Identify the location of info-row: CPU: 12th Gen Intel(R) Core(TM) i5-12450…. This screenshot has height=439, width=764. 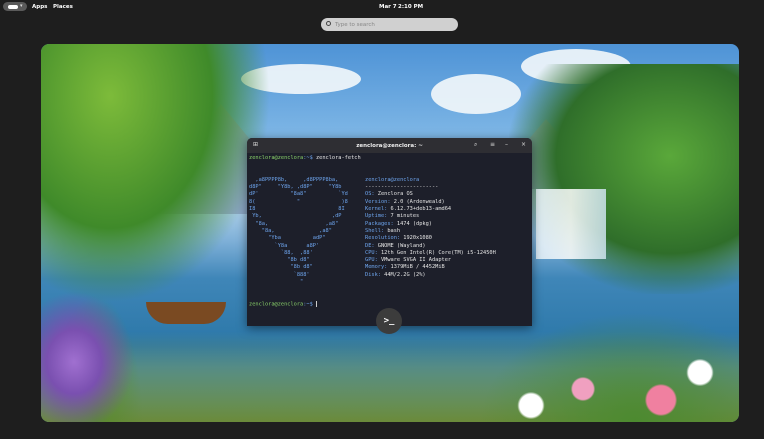
(430, 253).